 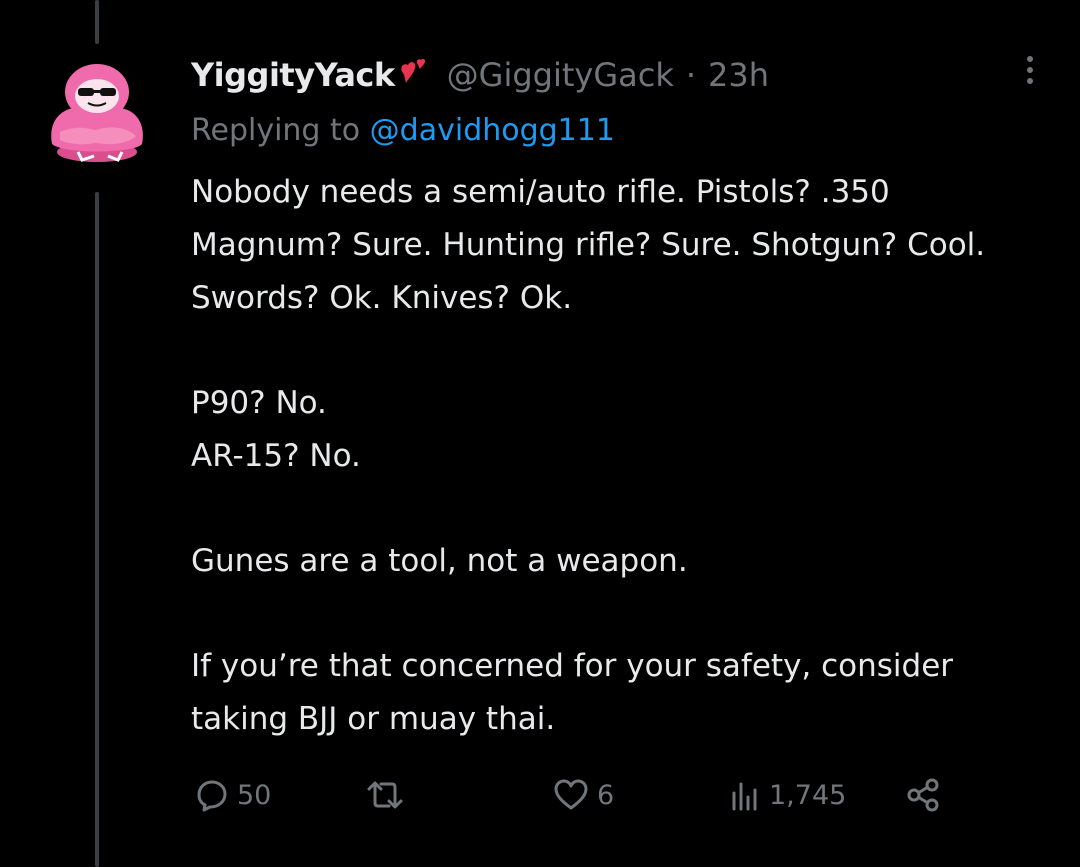 What do you see at coordinates (492, 130) in the screenshot?
I see `replying-to-link: @davidhogg111` at bounding box center [492, 130].